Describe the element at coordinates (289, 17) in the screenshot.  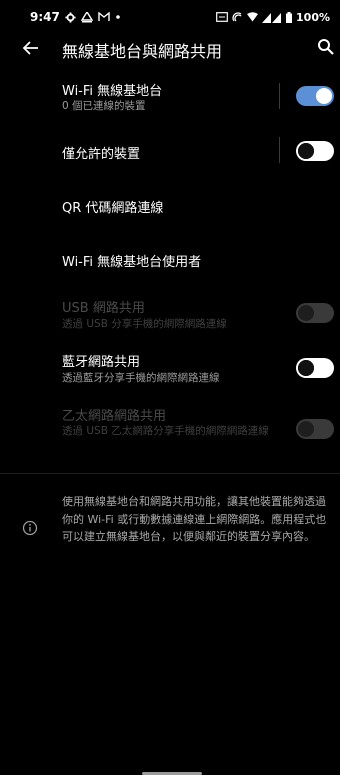
I see `battery-icon` at that location.